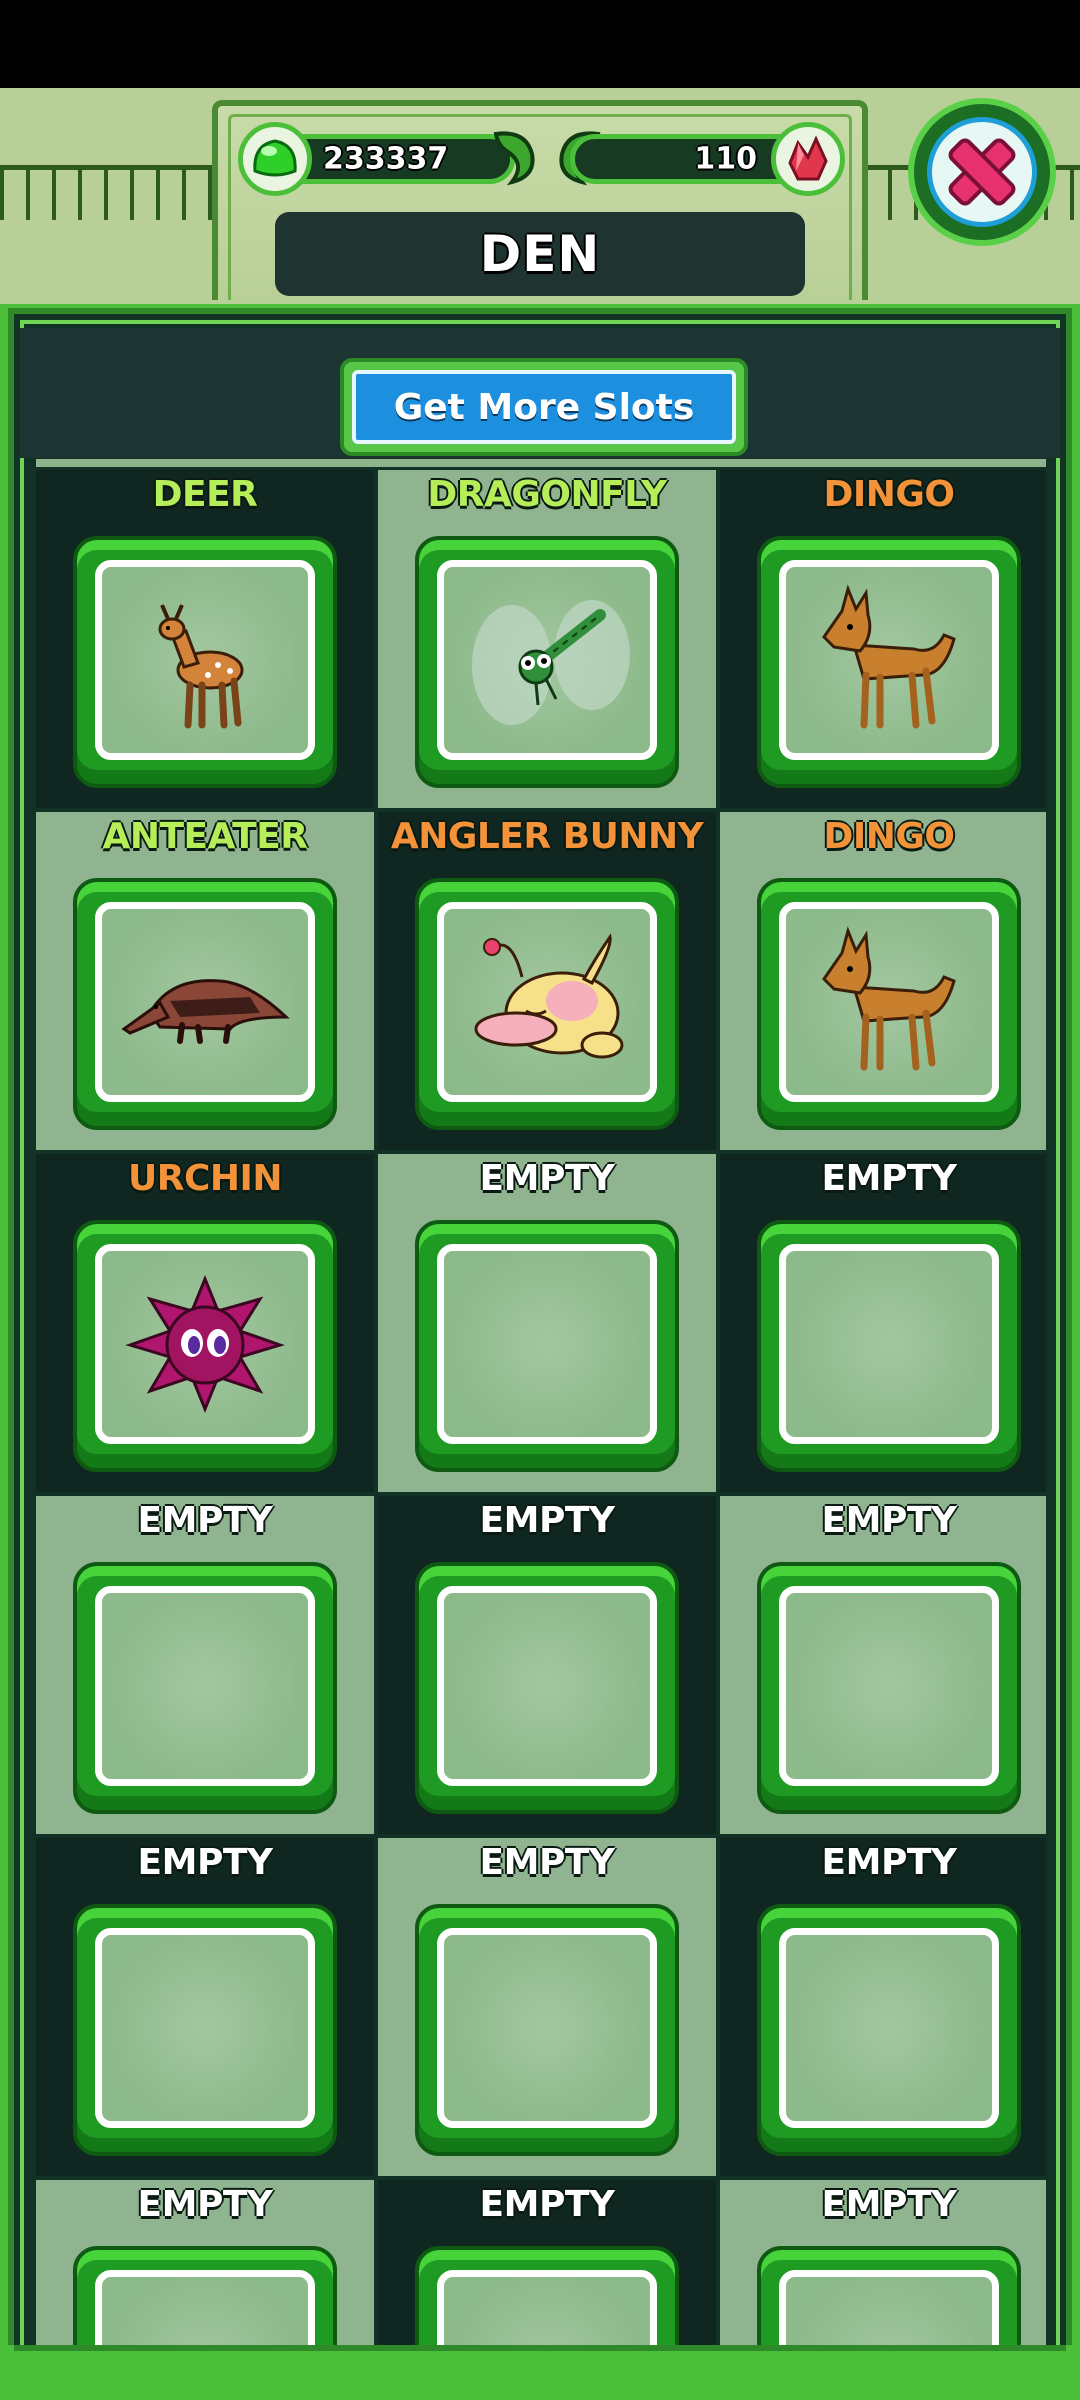  Describe the element at coordinates (275, 159) in the screenshot. I see `green-gel-icon` at that location.